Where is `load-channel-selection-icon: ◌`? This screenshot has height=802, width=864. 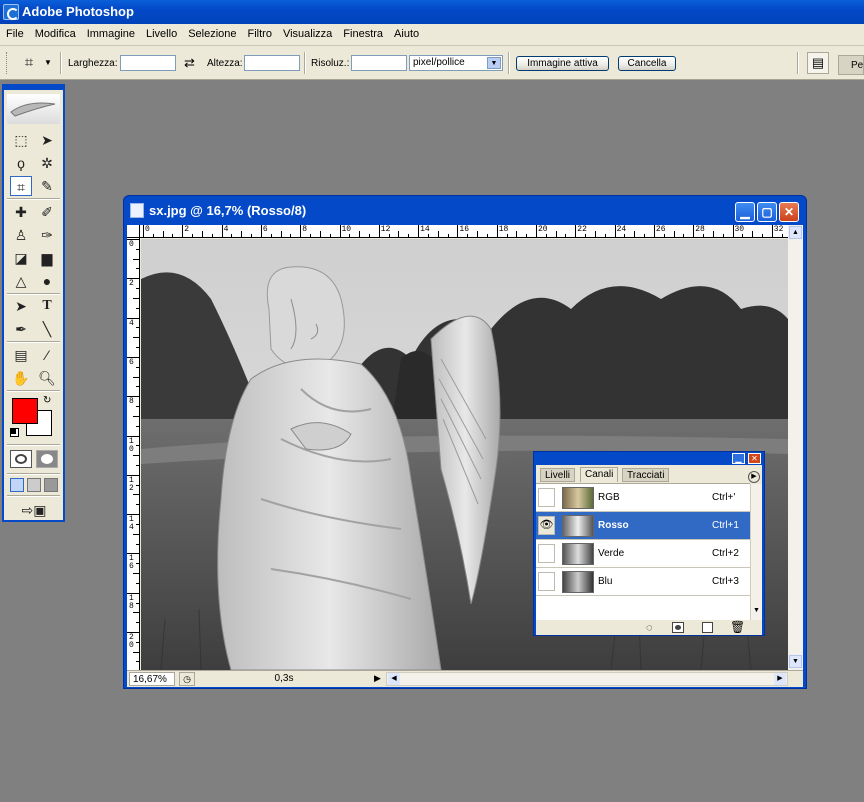 load-channel-selection-icon: ◌ is located at coordinates (649, 628).